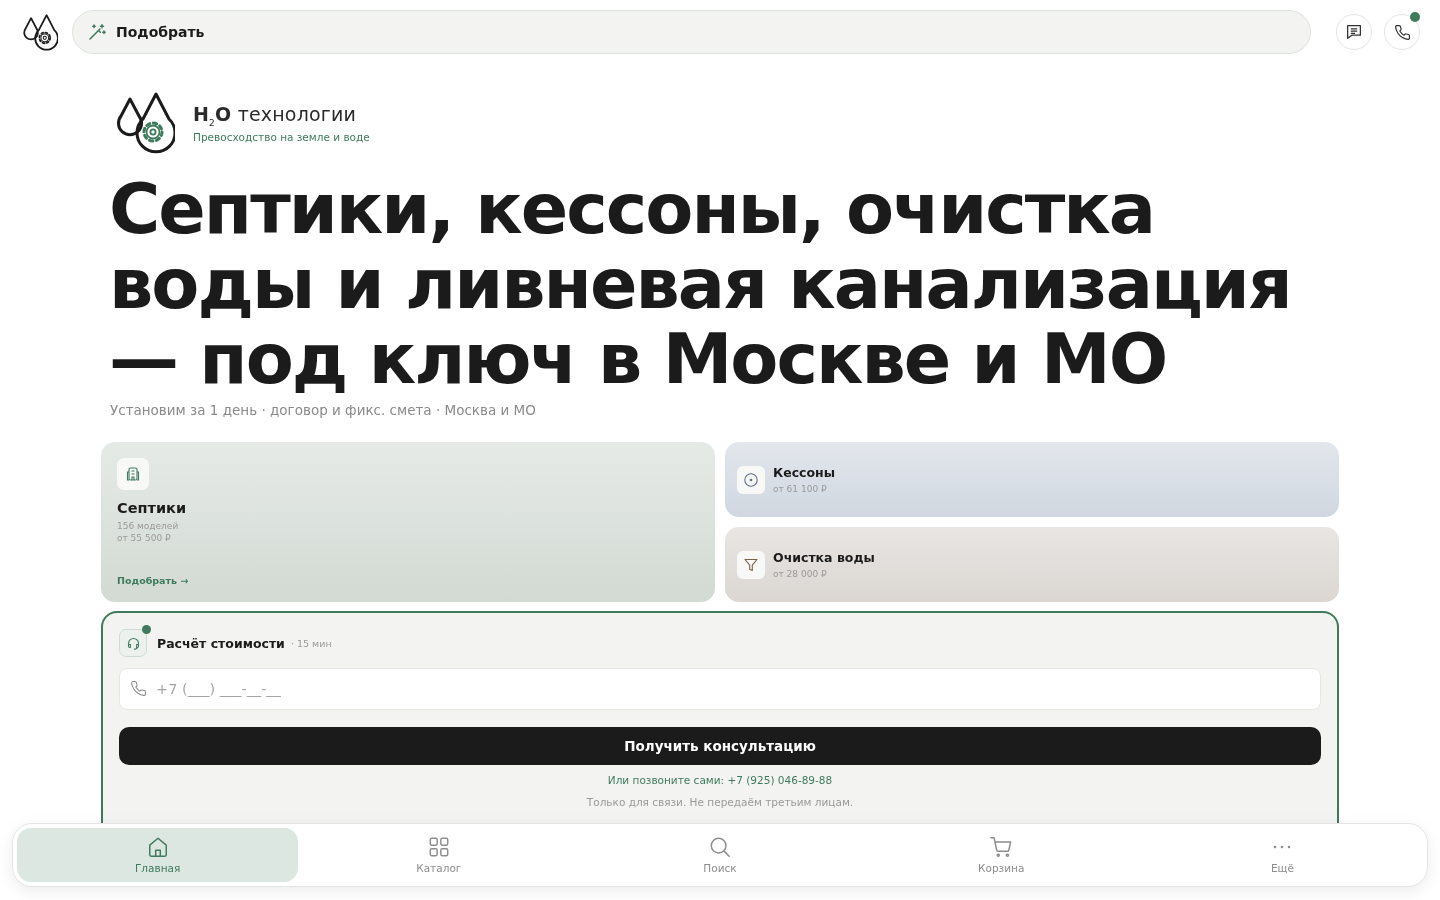  I want to click on magic-wand-icon, so click(97, 32).